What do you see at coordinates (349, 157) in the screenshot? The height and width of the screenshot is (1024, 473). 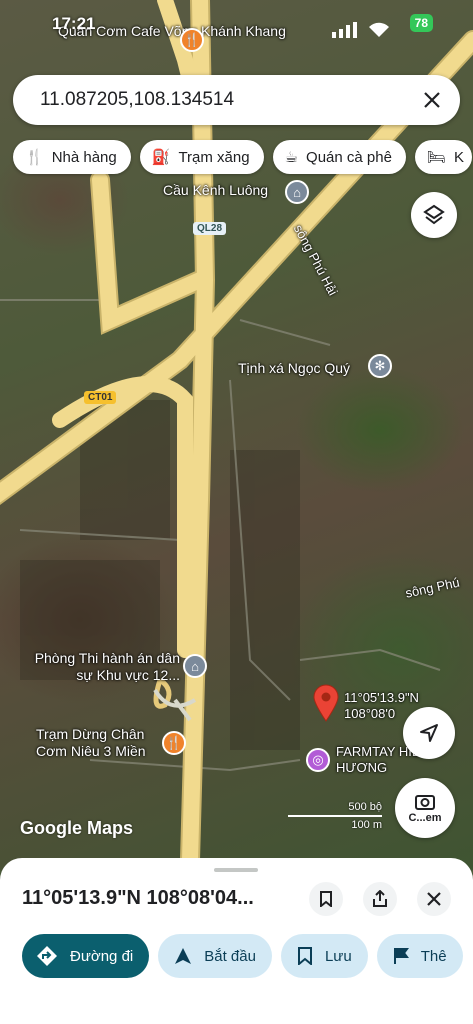 I see `chip-label: Quán cà phê` at bounding box center [349, 157].